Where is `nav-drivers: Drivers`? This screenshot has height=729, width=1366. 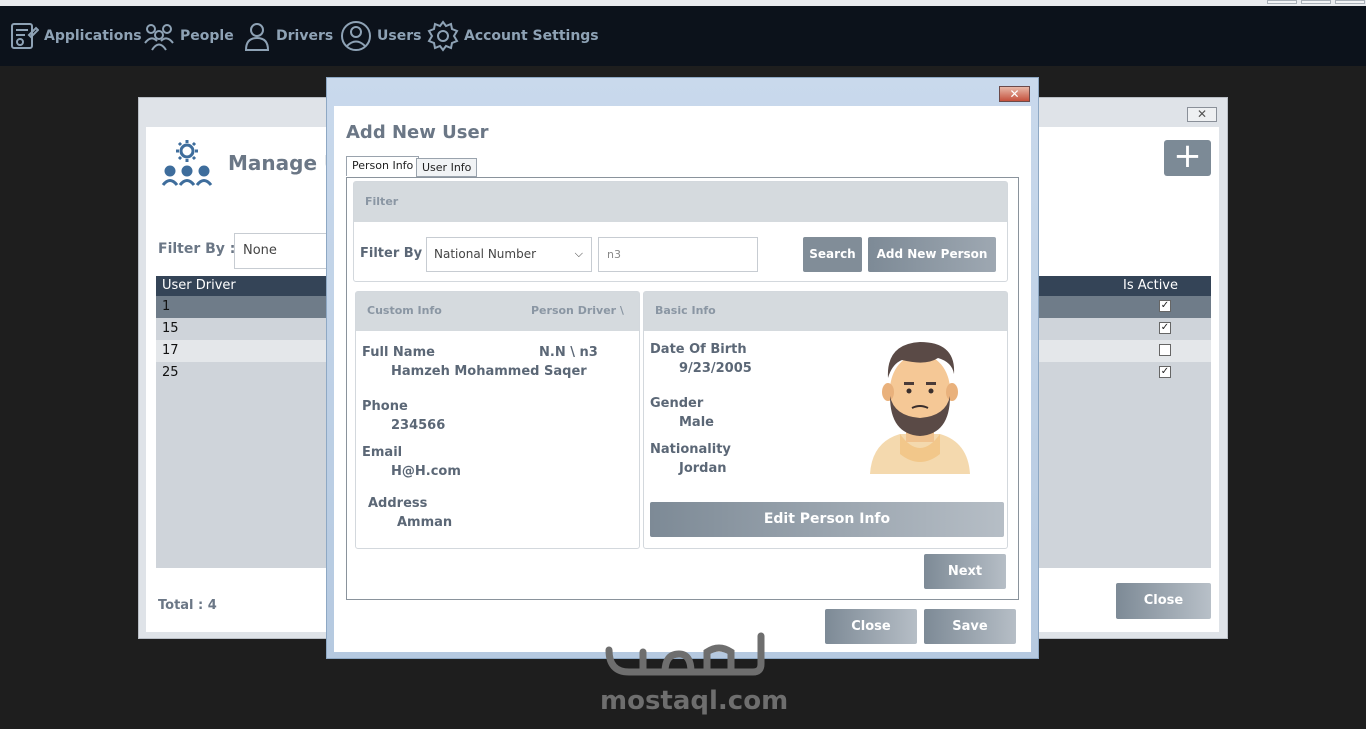
nav-drivers: Drivers is located at coordinates (288, 36).